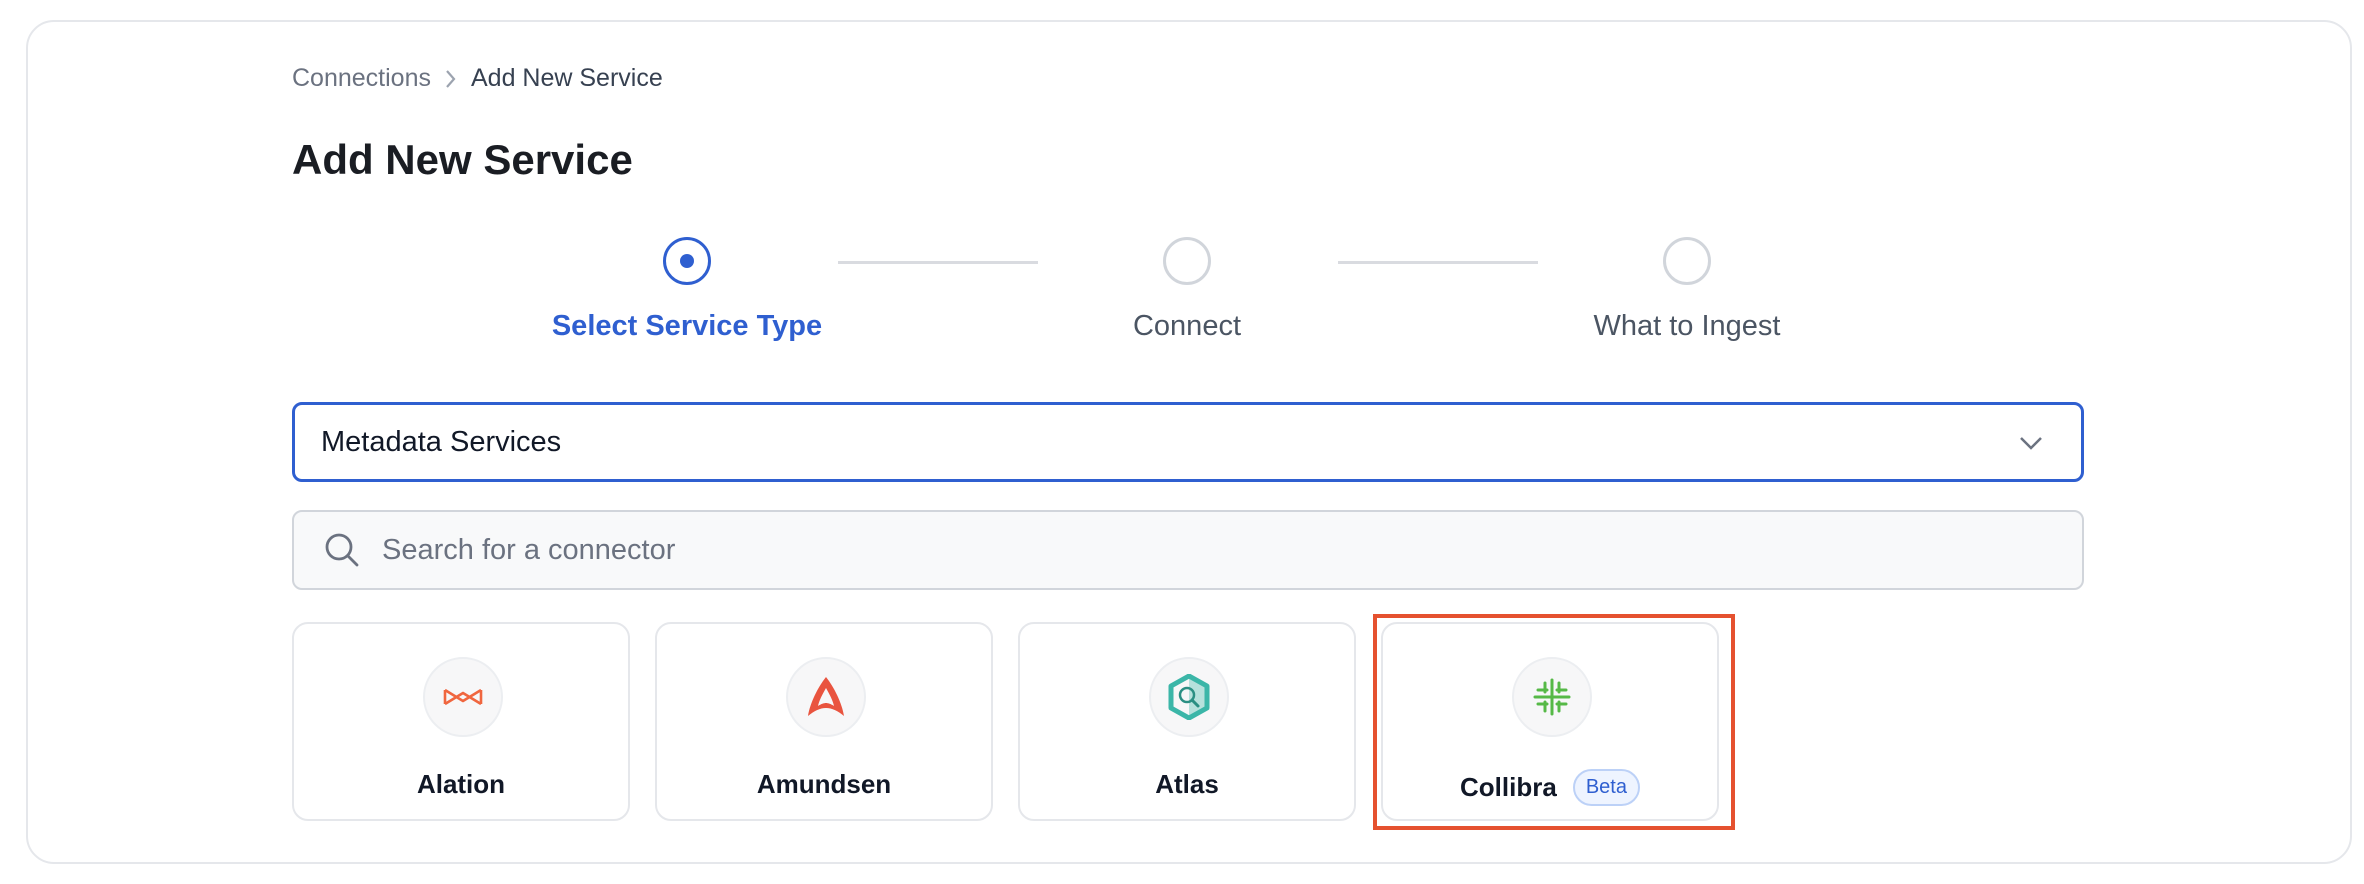 The height and width of the screenshot is (884, 2364). I want to click on step-3-label: What to Ingest, so click(1687, 326).